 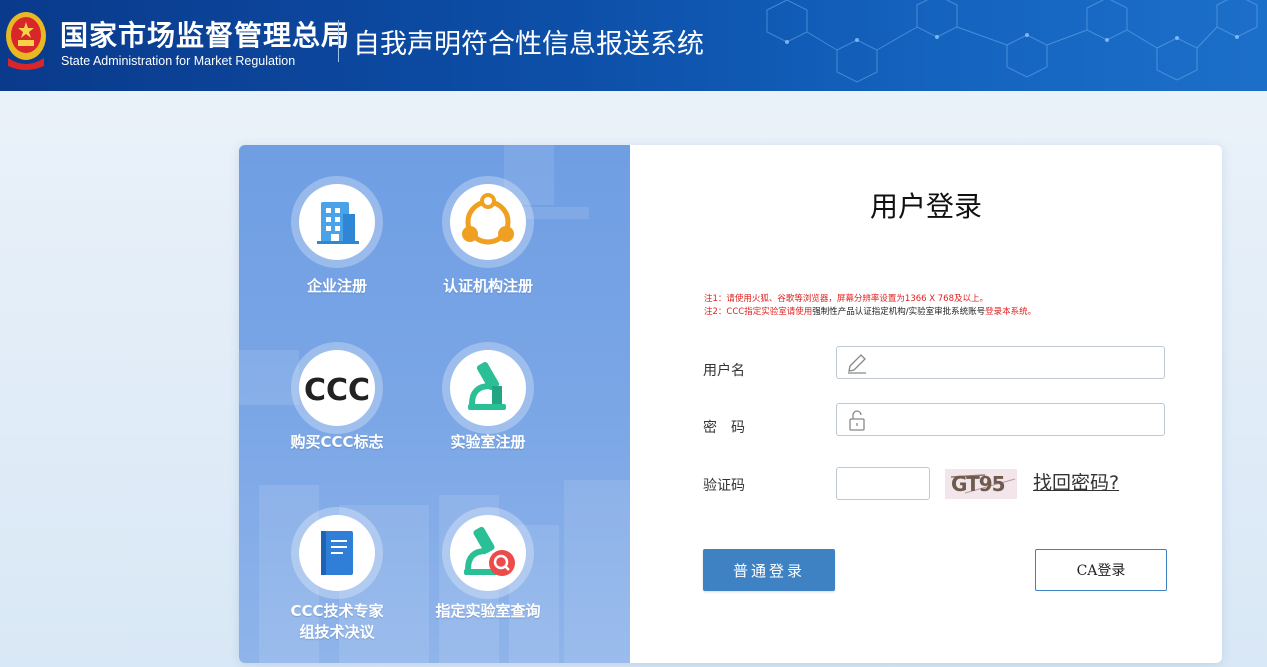 I want to click on tile-ccc-expert-resolution: CCC技术专家 组技术决议, so click(x=337, y=577).